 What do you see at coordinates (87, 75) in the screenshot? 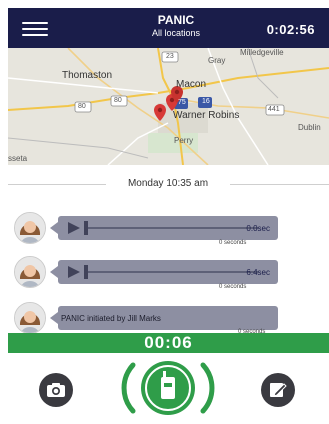
I see `map-label-thomaston: Thomaston` at bounding box center [87, 75].